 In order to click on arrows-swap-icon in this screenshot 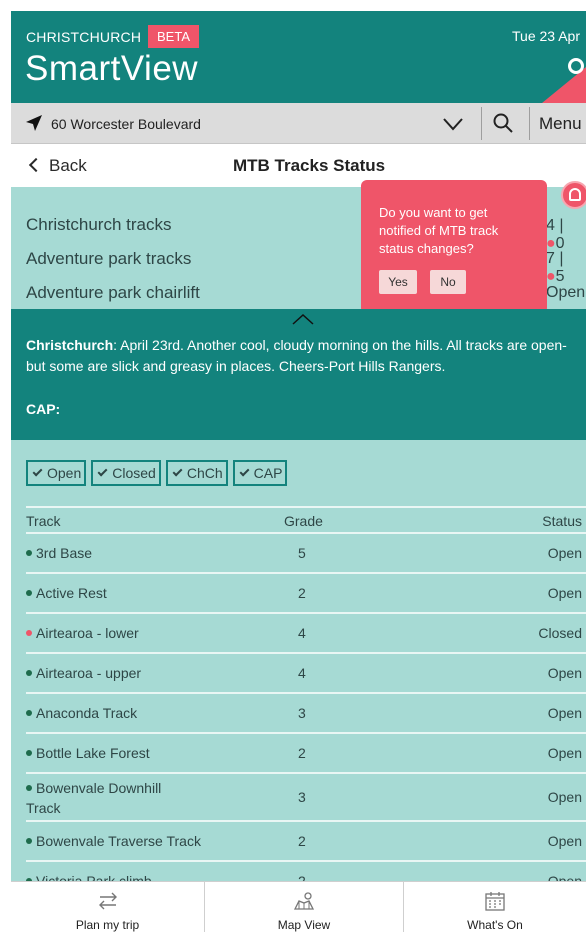, I will do `click(107, 901)`.